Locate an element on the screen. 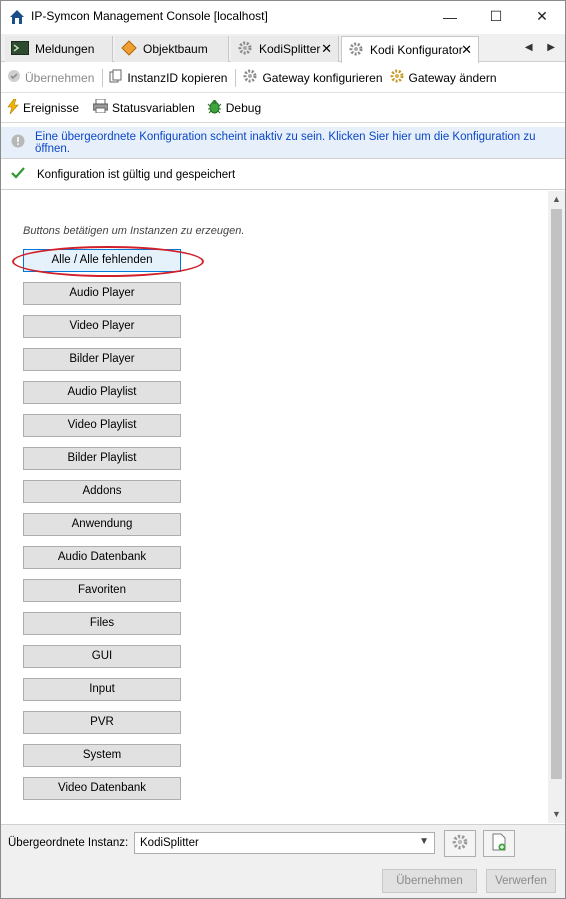  diamond-icon is located at coordinates (129, 49).